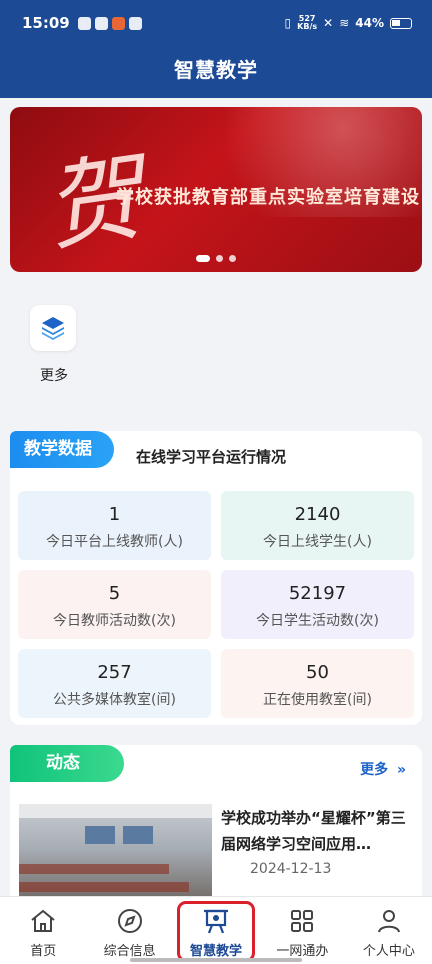 This screenshot has width=432, height=964. I want to click on battery-percent: 44%, so click(369, 23).